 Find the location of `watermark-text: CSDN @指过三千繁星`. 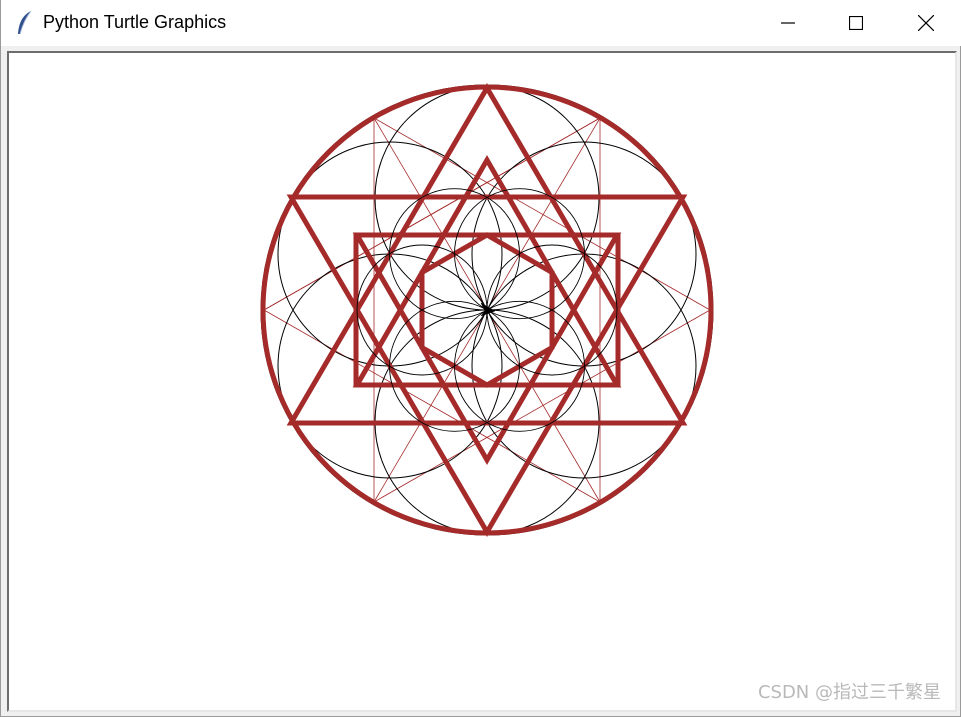

watermark-text: CSDN @指过三千繁星 is located at coordinates (849, 692).